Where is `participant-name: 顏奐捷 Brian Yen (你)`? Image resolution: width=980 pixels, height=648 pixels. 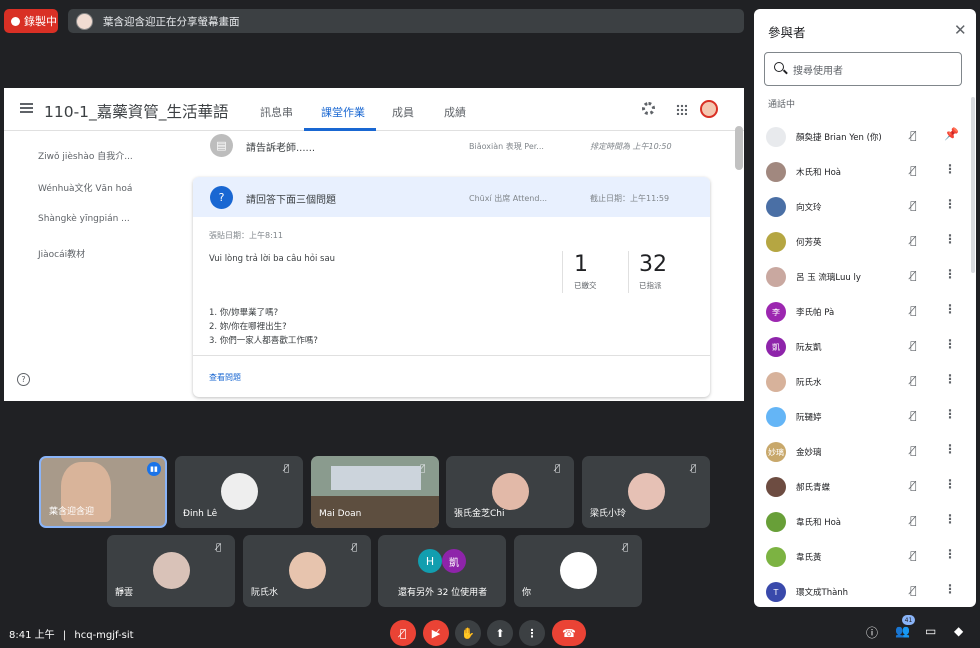
participant-name: 顏奐捷 Brian Yen (你) is located at coordinates (839, 138).